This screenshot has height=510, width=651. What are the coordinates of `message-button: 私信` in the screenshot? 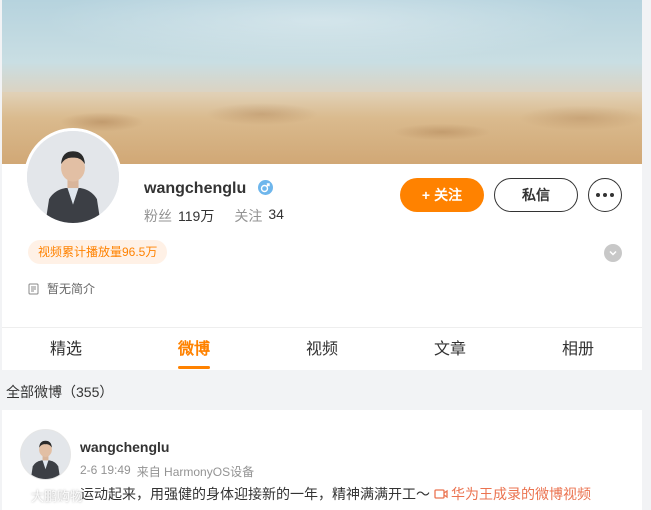 It's located at (536, 195).